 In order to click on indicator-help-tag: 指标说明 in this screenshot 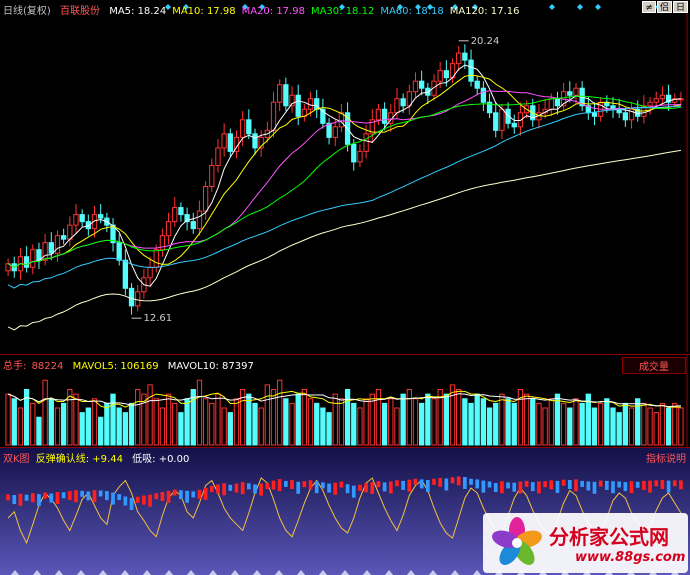, I will do `click(666, 457)`.